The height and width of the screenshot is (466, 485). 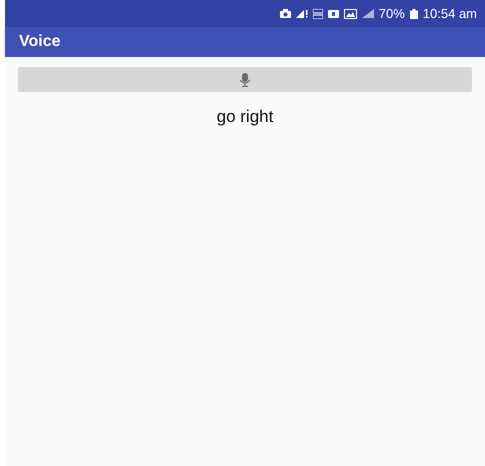 What do you see at coordinates (449, 13) in the screenshot?
I see `clock: 10:54 am` at bounding box center [449, 13].